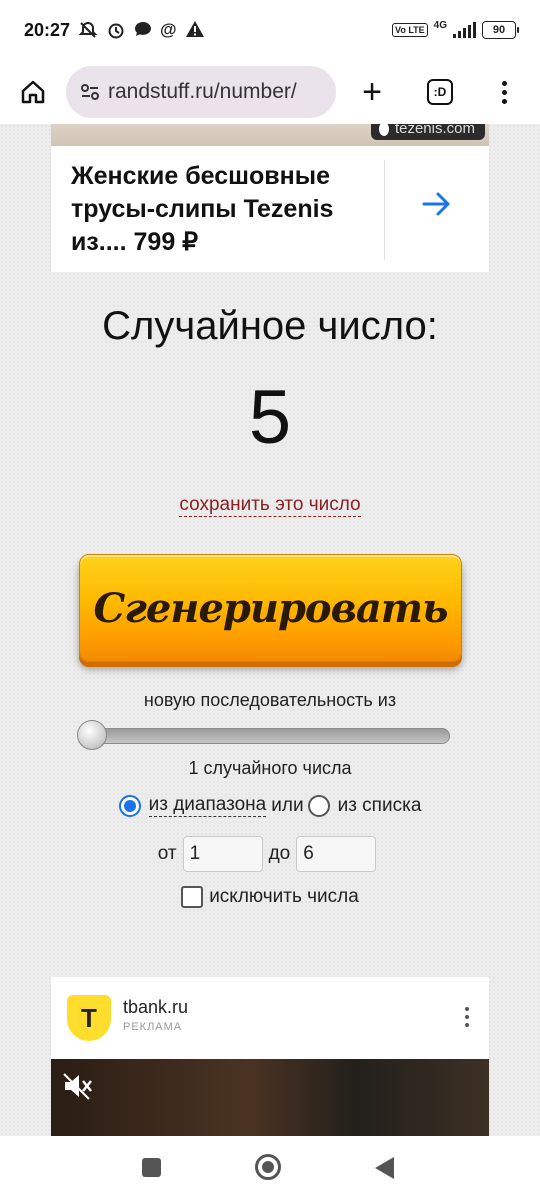  Describe the element at coordinates (279, 853) in the screenshot. I see `to-label: до` at that location.